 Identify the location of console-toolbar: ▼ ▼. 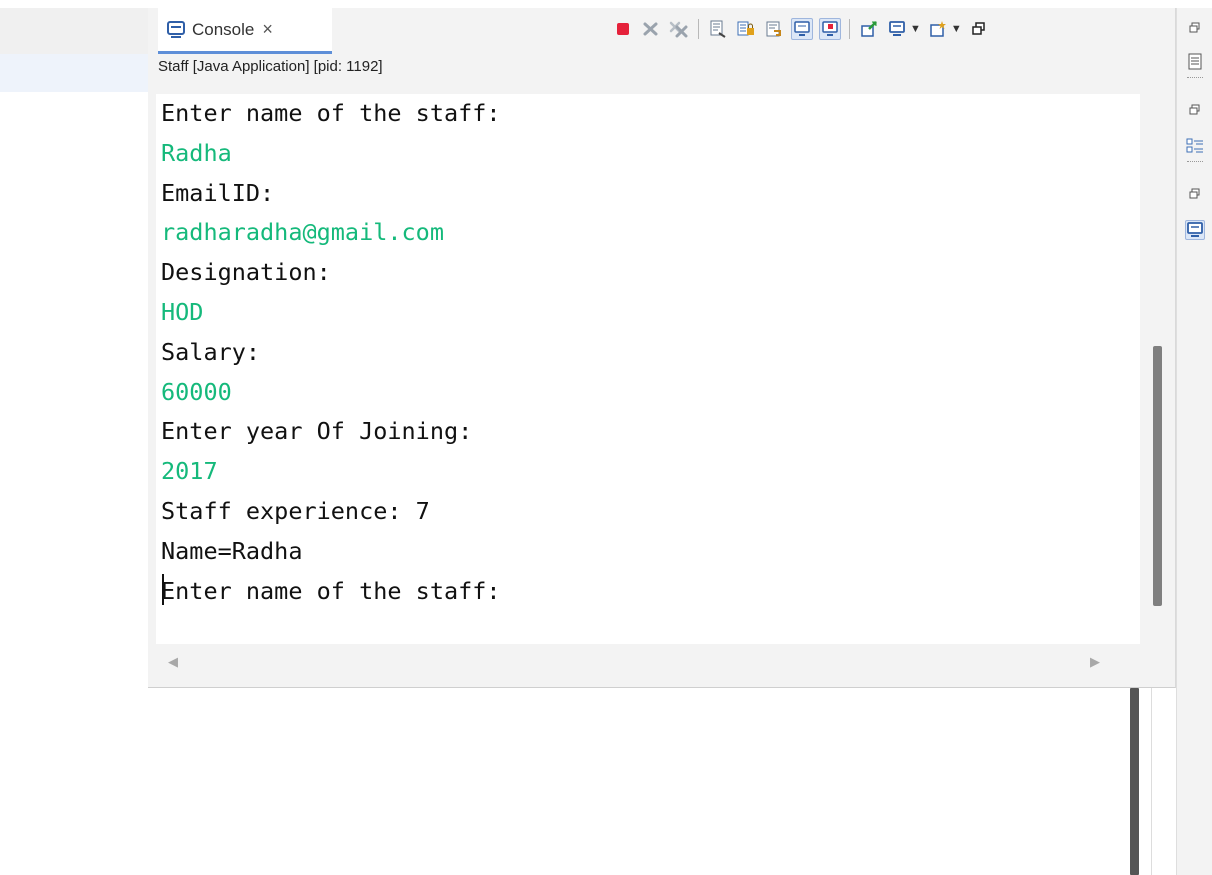
(801, 29).